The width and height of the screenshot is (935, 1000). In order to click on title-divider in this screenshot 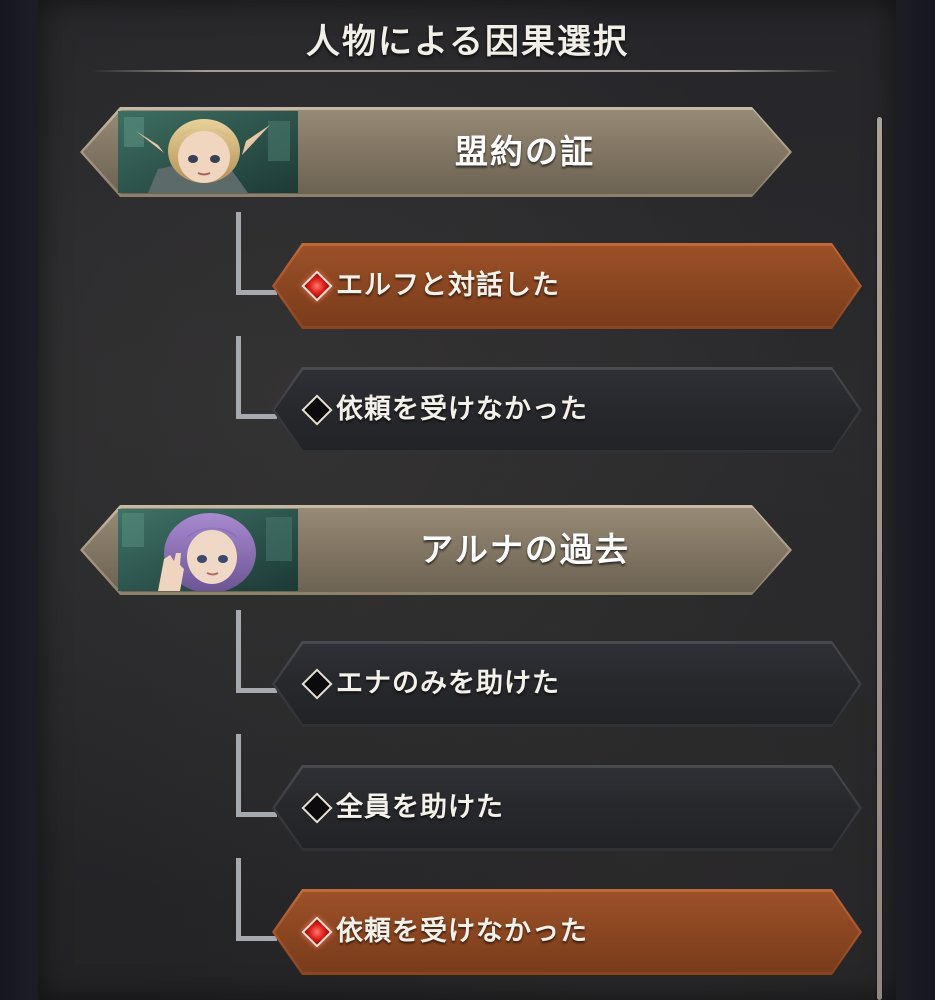, I will do `click(465, 71)`.